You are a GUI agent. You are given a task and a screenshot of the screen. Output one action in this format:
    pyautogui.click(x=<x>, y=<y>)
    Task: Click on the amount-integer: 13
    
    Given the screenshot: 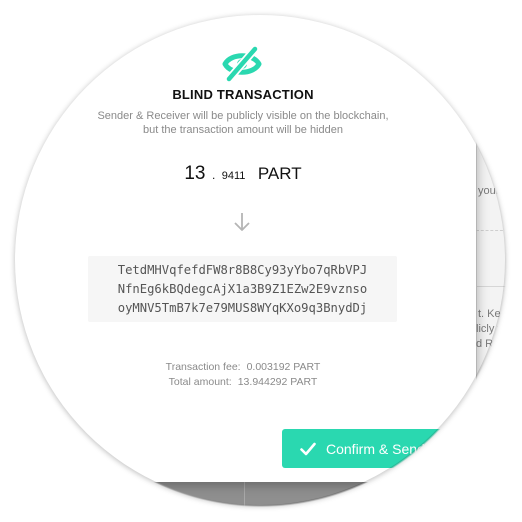 What is the action you would take?
    pyautogui.click(x=195, y=173)
    